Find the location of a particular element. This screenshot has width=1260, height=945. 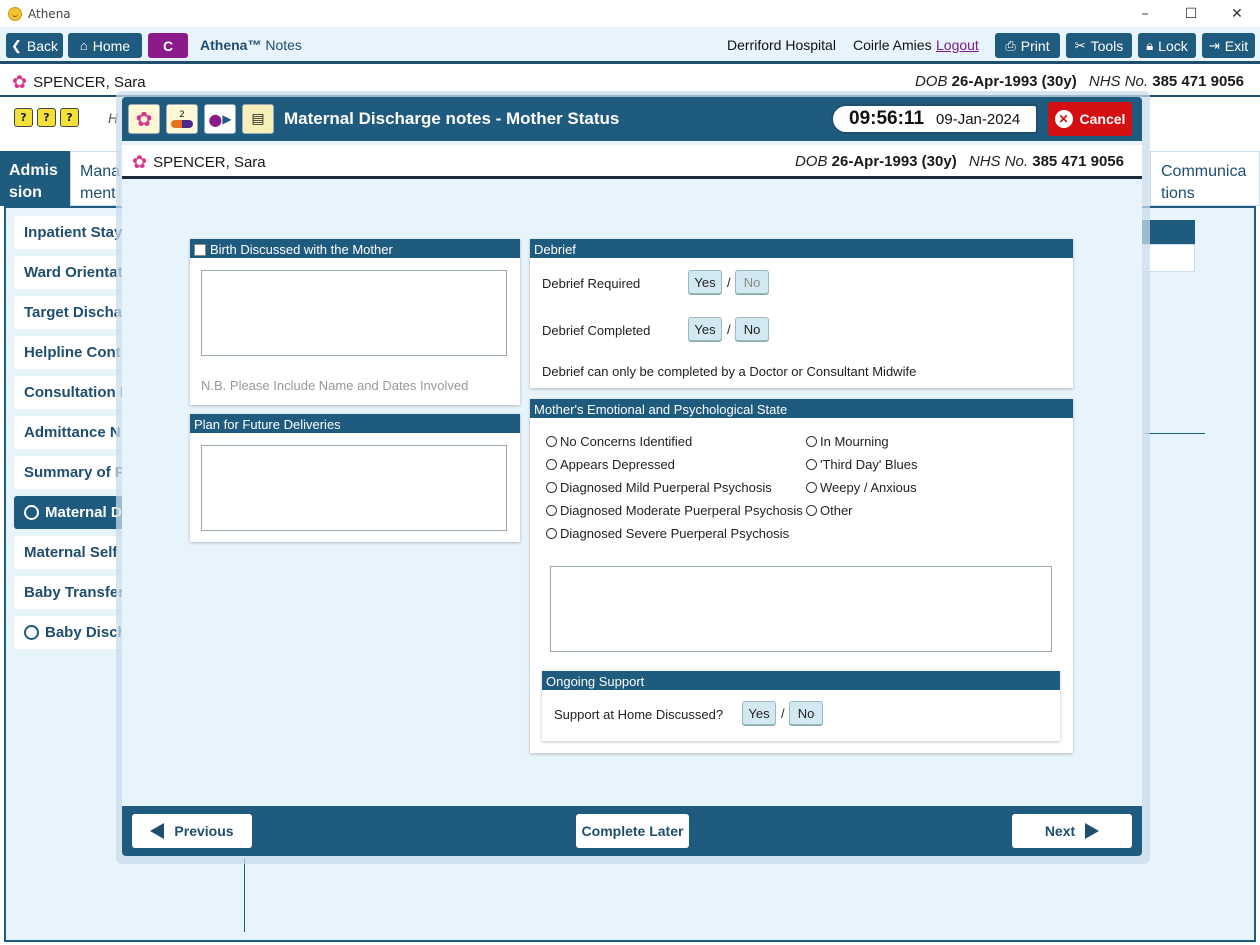

next-button: Next is located at coordinates (1072, 831).